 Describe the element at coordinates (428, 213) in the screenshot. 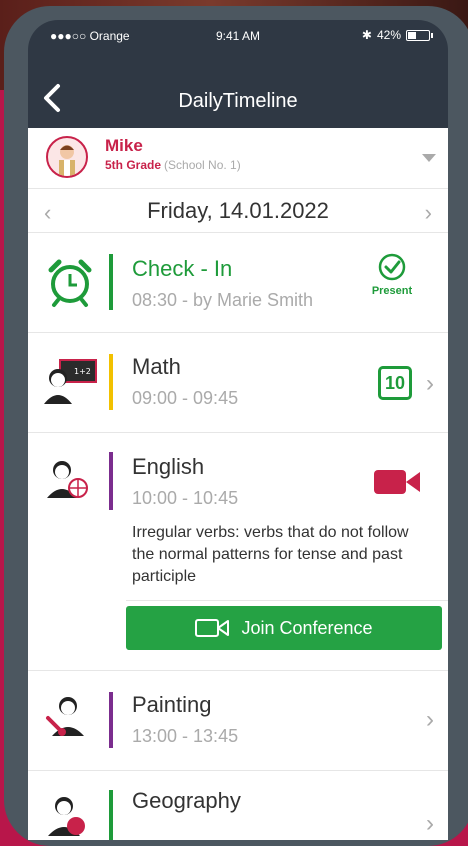

I see `next-day-button: ›` at that location.